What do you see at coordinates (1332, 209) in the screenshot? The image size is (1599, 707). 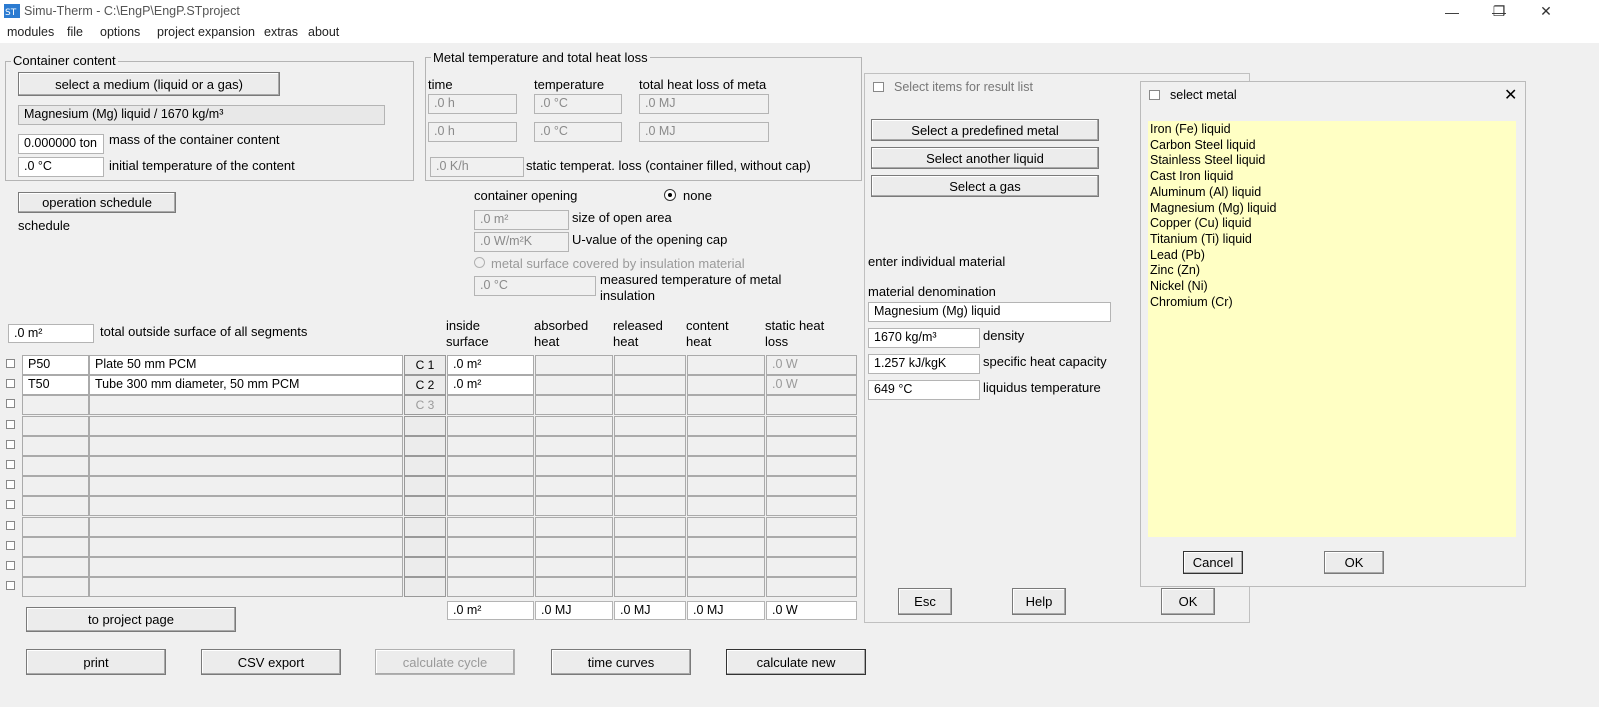 I see `metal-list-item: Magnesium (Mg) liquid` at bounding box center [1332, 209].